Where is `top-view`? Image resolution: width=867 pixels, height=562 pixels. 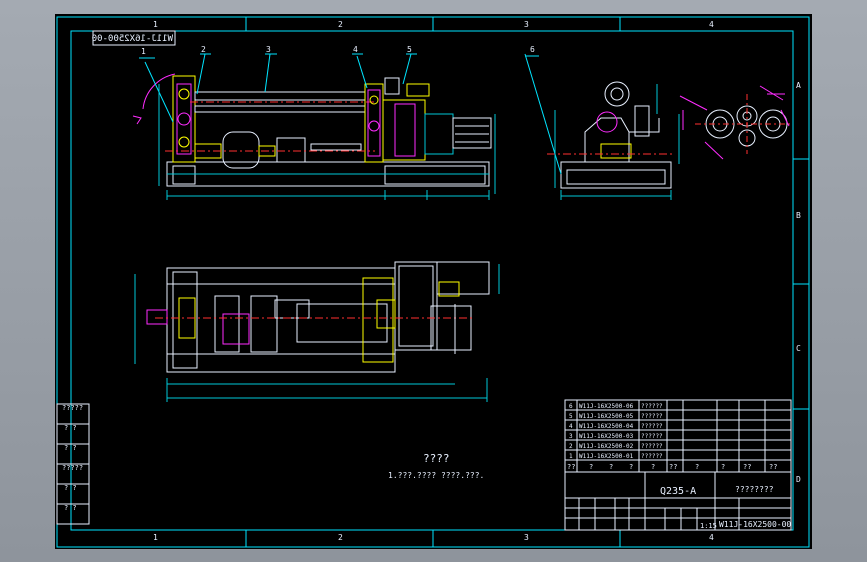
top-view is located at coordinates (317, 331).